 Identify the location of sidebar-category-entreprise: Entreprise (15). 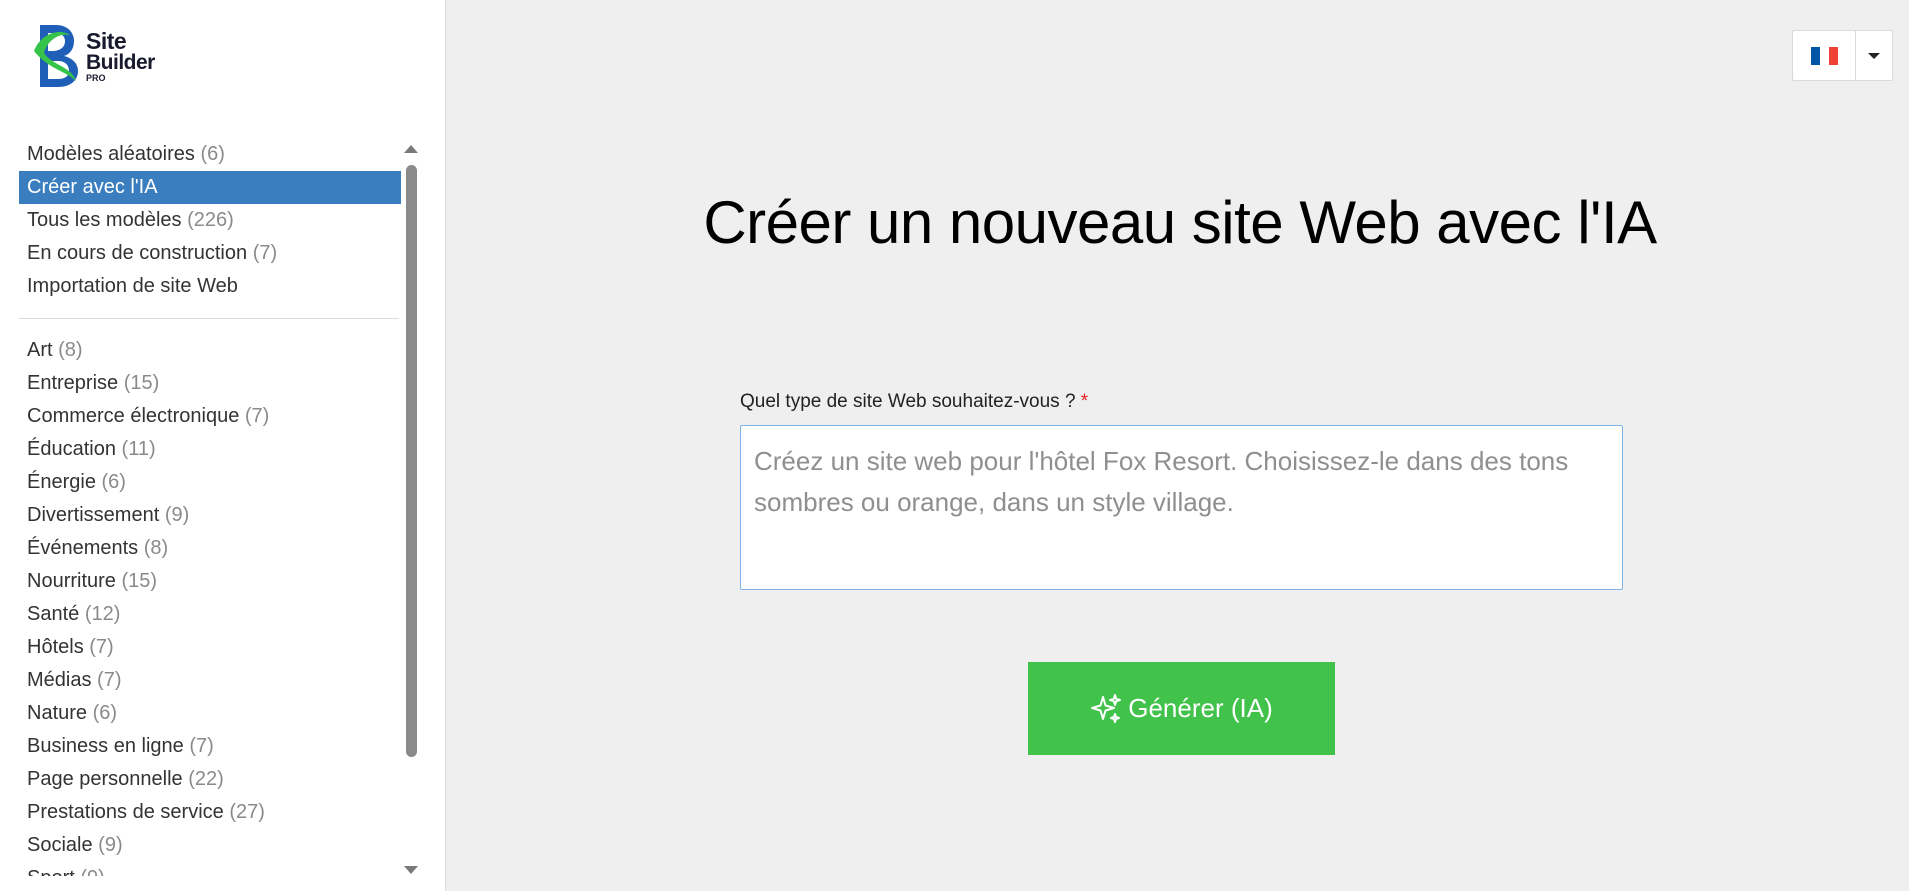
(210, 383).